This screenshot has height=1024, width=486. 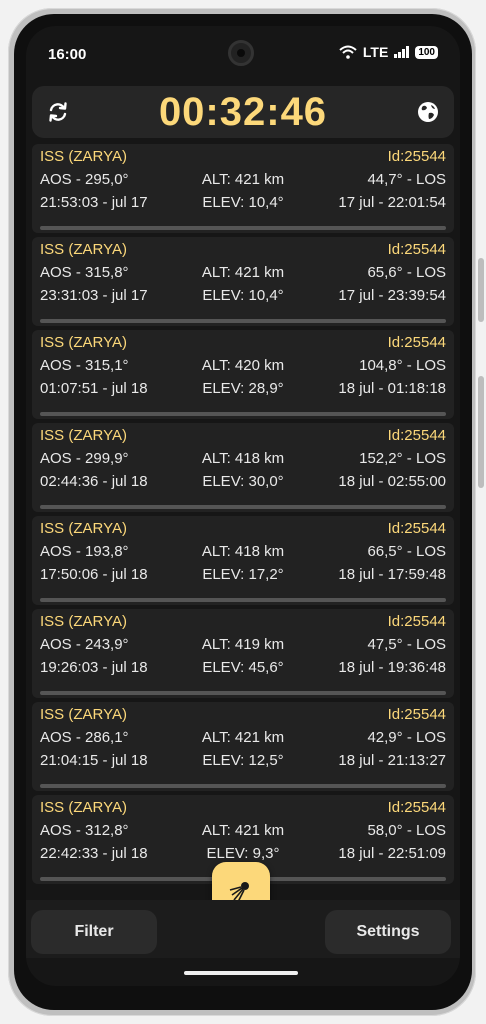 I want to click on los-time: 18 jul - 21:13:27, so click(x=392, y=760).